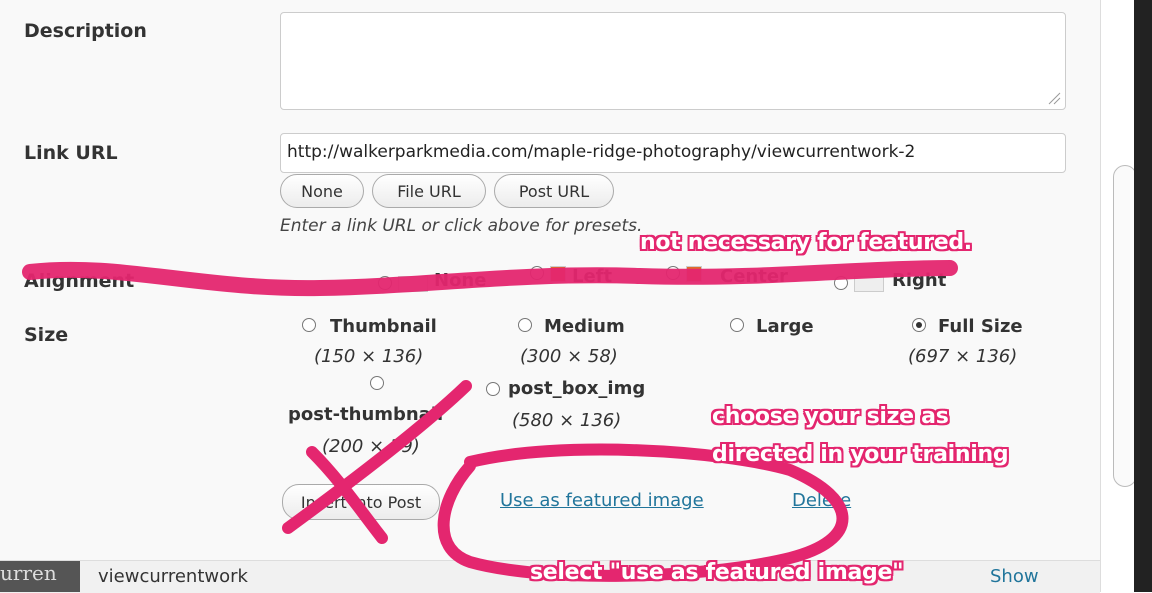 The image size is (1152, 593). Describe the element at coordinates (643, 512) in the screenshot. I see `circle-mark` at that location.